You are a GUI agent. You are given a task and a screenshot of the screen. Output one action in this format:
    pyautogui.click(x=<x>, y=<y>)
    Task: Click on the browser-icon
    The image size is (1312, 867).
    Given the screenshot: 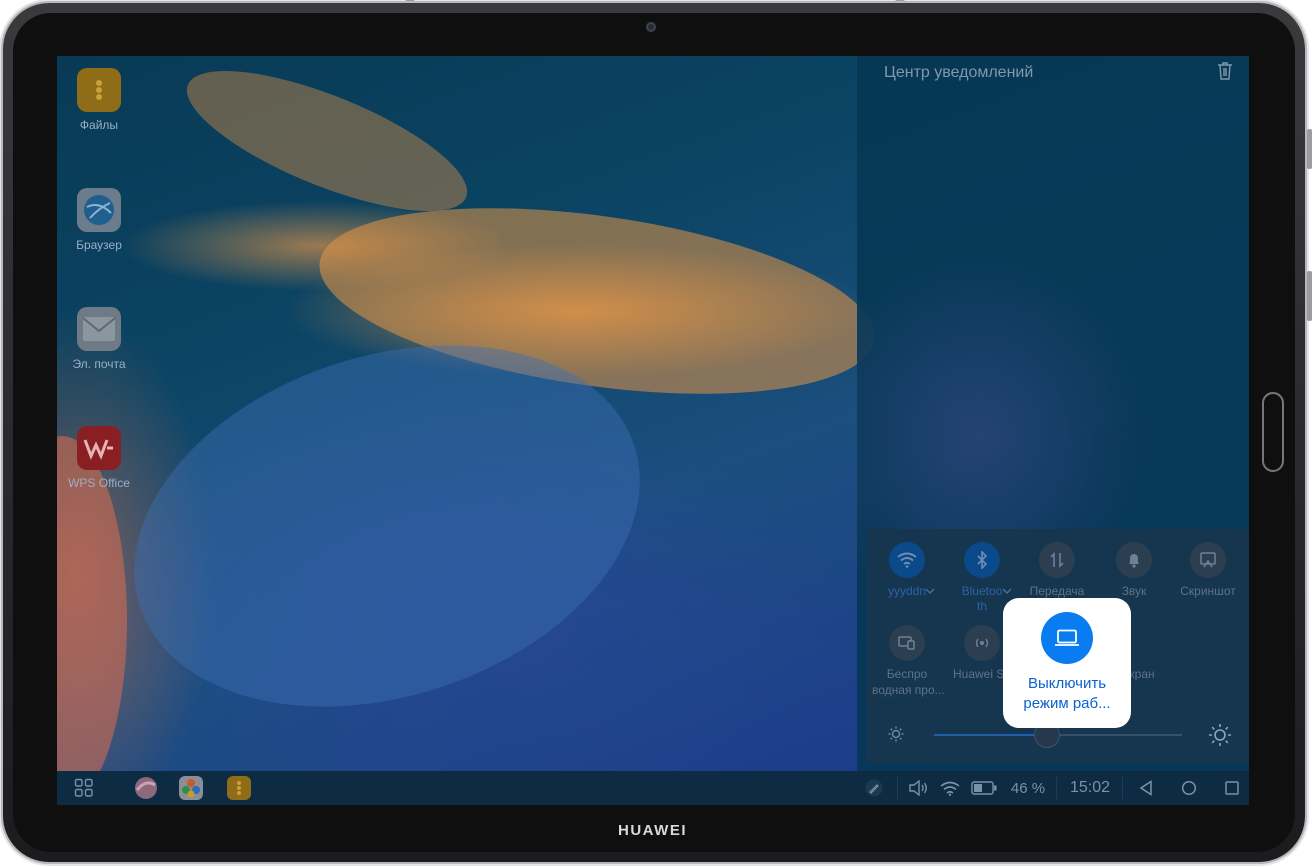 What is the action you would take?
    pyautogui.click(x=99, y=210)
    